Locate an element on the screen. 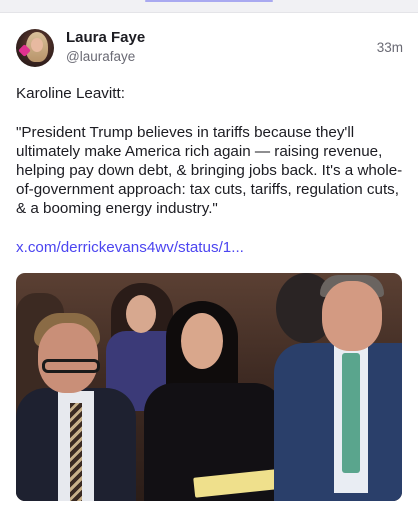  author-name: Laura Faye is located at coordinates (105, 37).